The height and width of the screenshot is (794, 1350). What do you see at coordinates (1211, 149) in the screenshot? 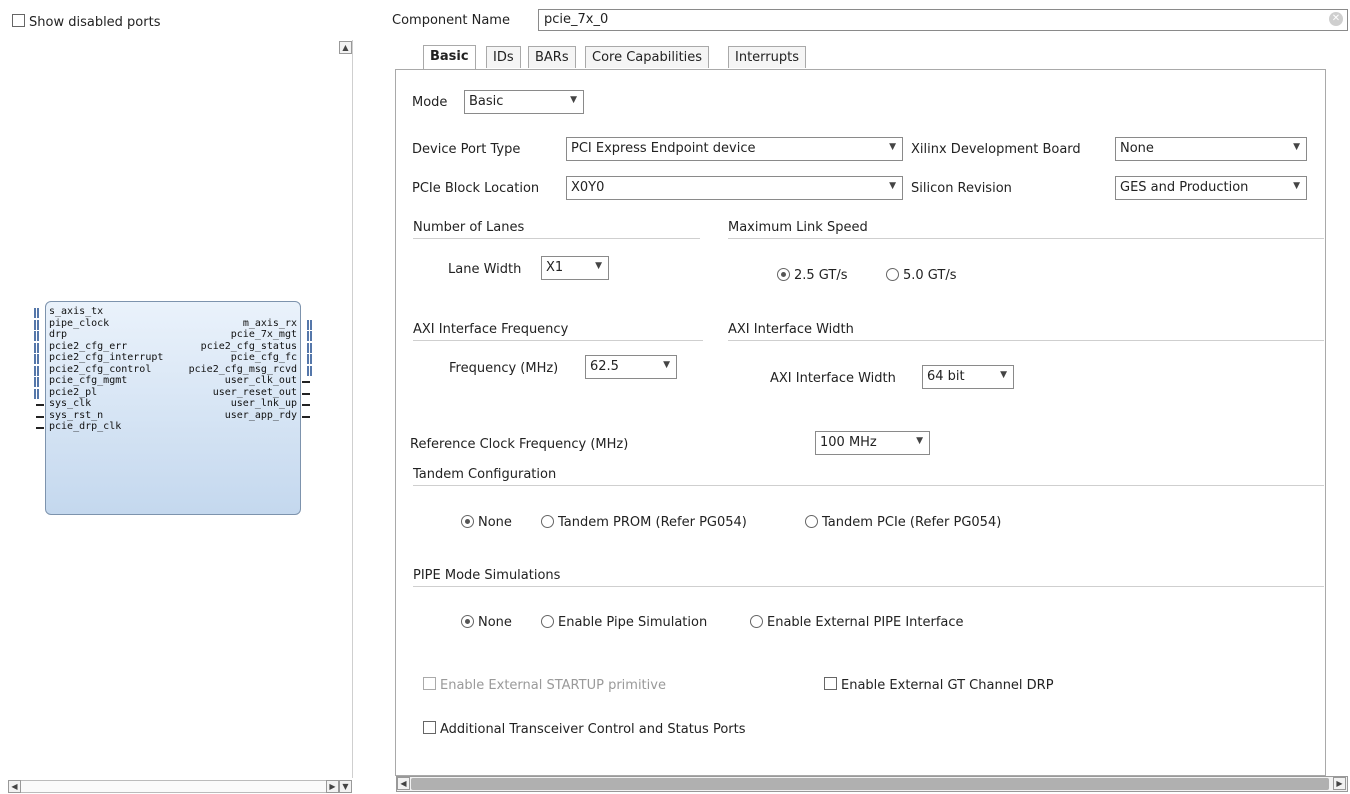
I see `dev-board-dropdown: None ▼` at bounding box center [1211, 149].